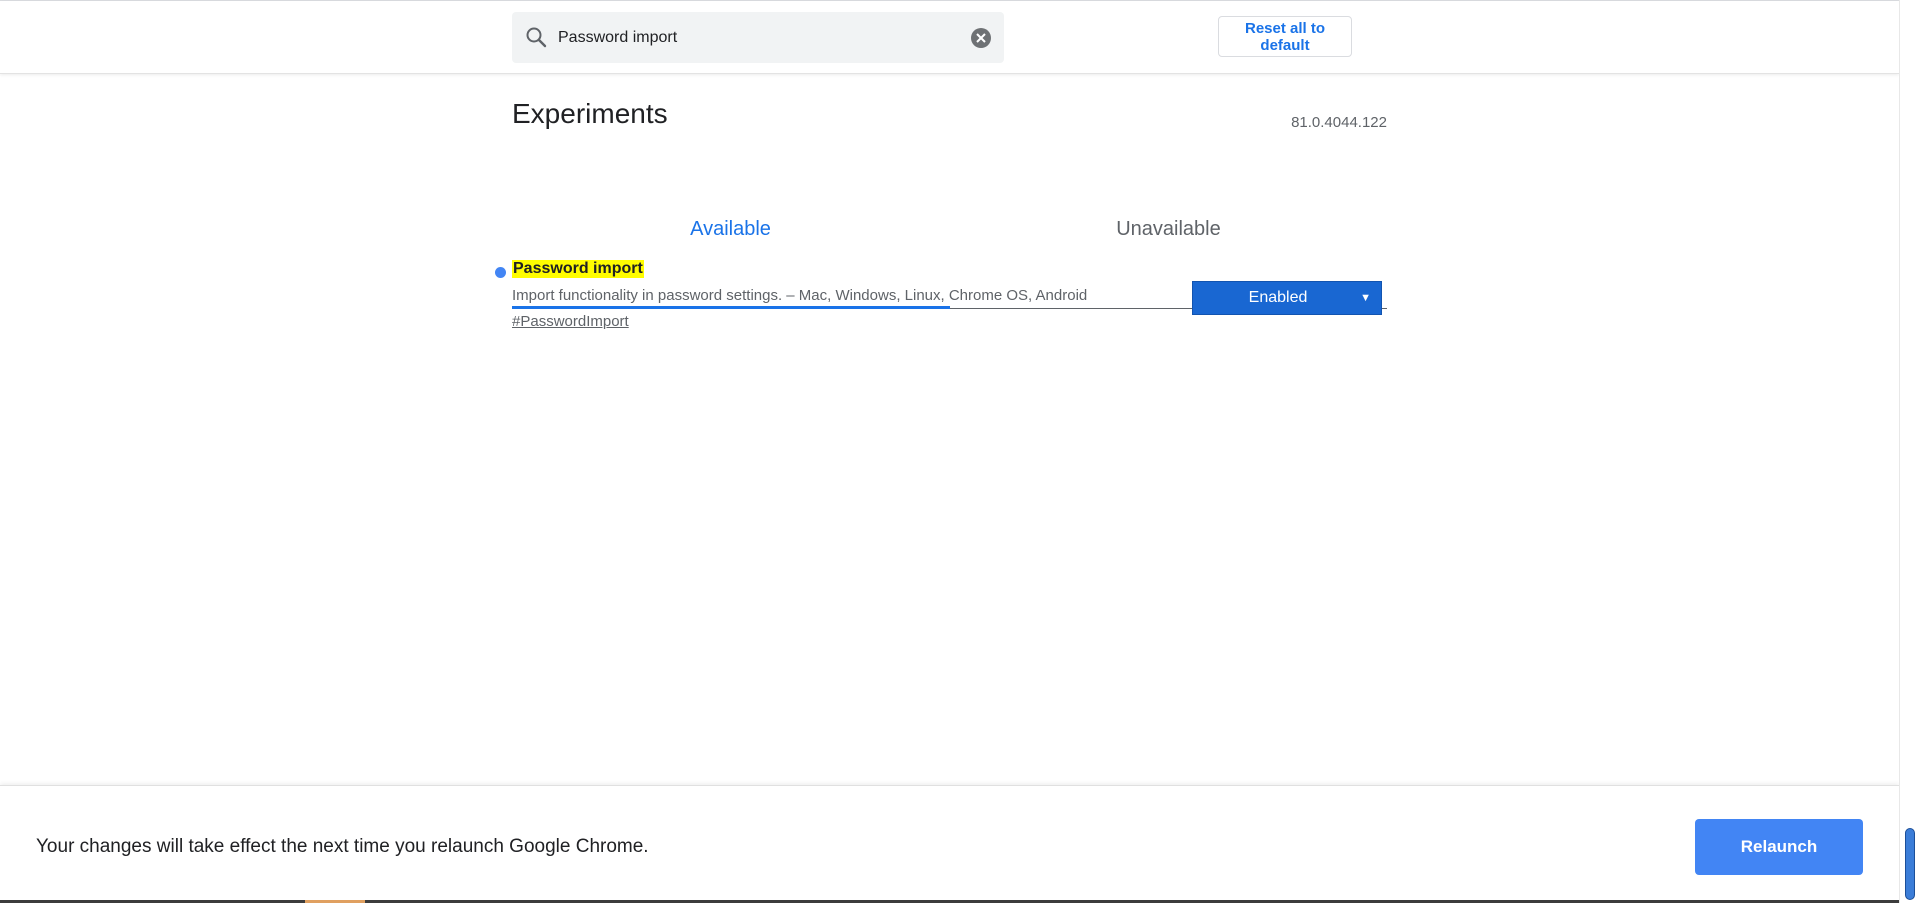 The image size is (1920, 904). What do you see at coordinates (1278, 297) in the screenshot?
I see `experiment-state-value: Enabled` at bounding box center [1278, 297].